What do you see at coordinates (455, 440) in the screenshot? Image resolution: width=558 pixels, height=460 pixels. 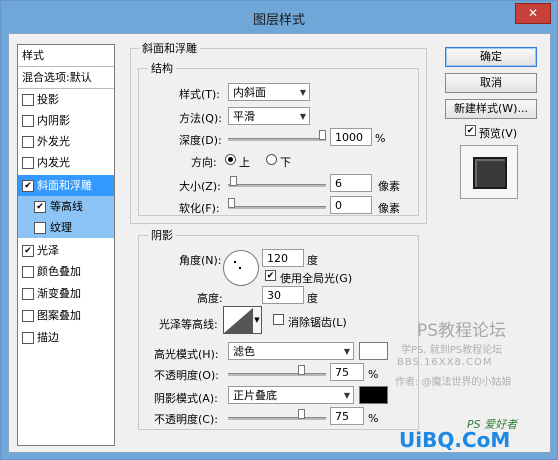 I see `watermark-logo: UiBQ.CoM` at bounding box center [455, 440].